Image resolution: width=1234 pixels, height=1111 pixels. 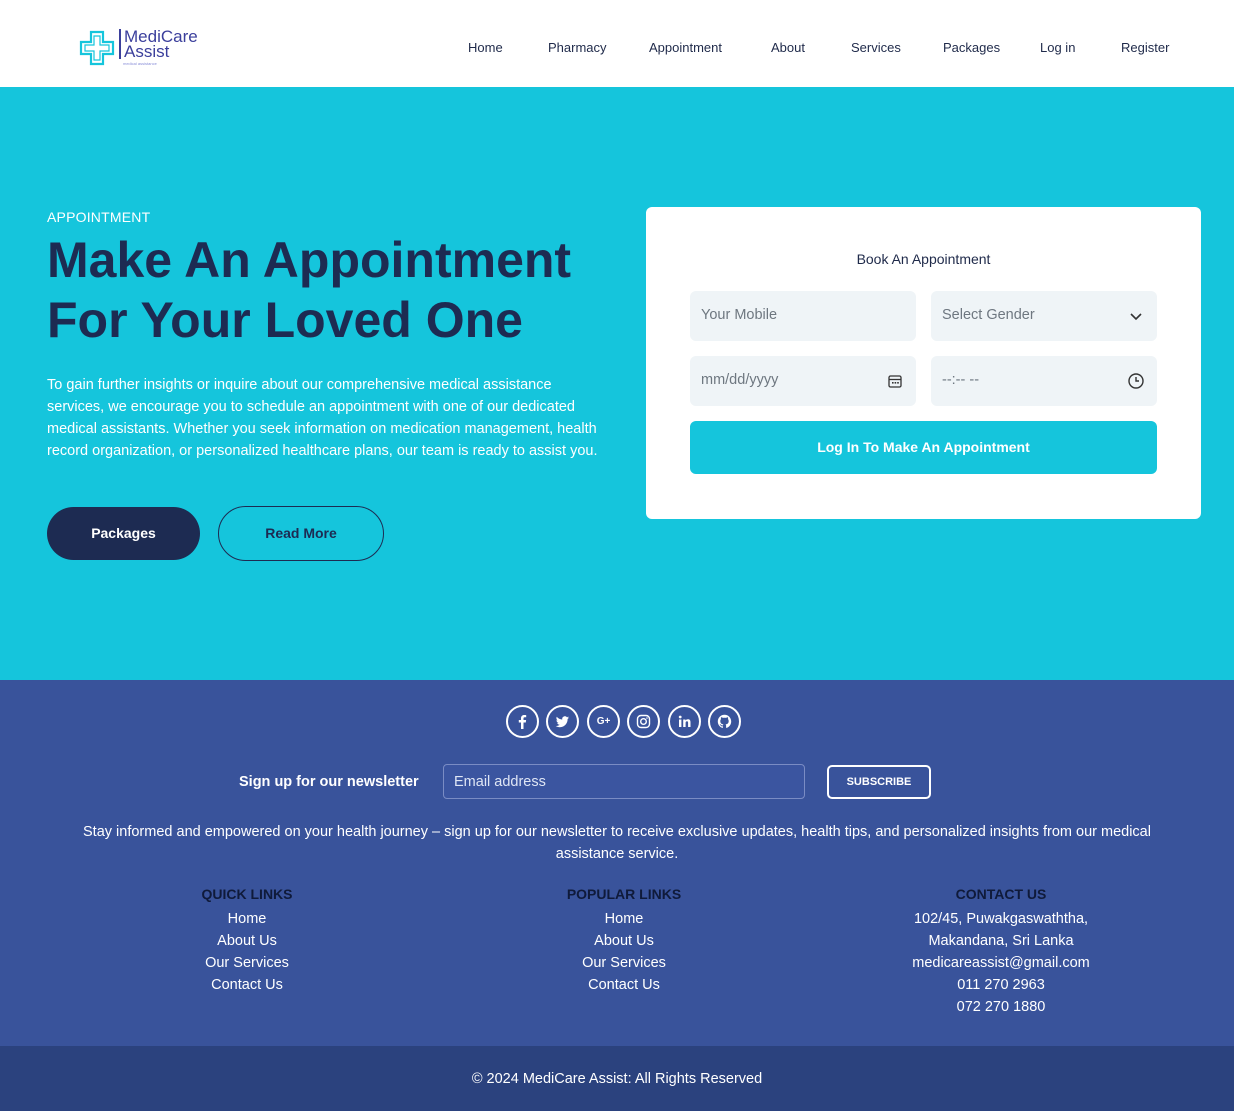 I want to click on popular-link-contact: Contact Us, so click(x=624, y=985).